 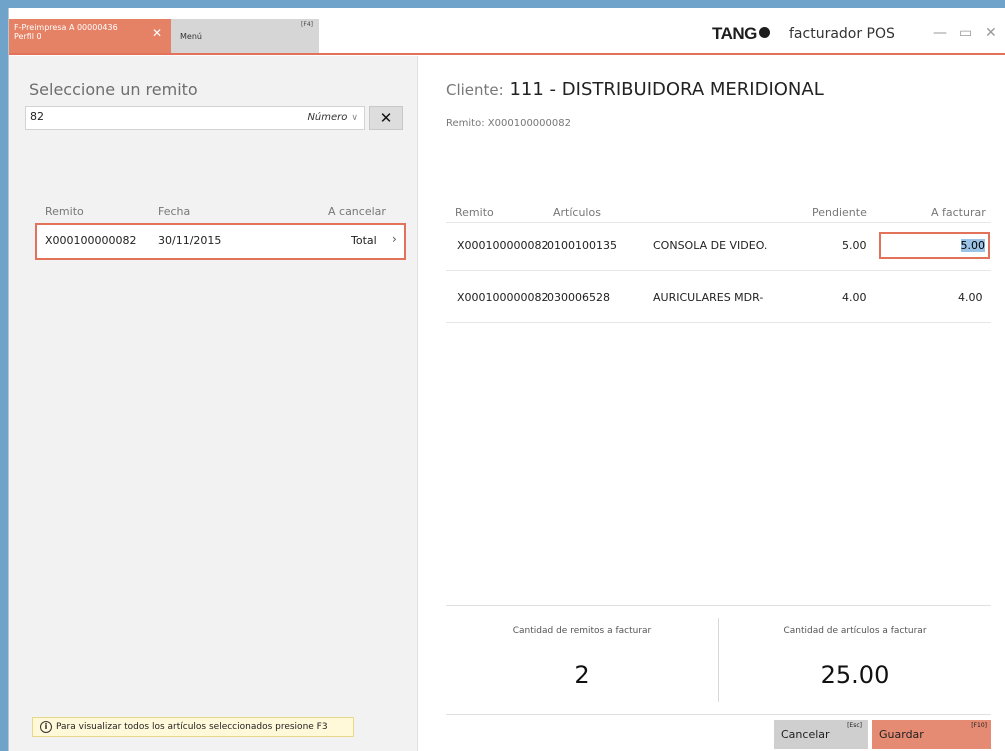 I want to click on product-name: facturador POS, so click(x=842, y=34).